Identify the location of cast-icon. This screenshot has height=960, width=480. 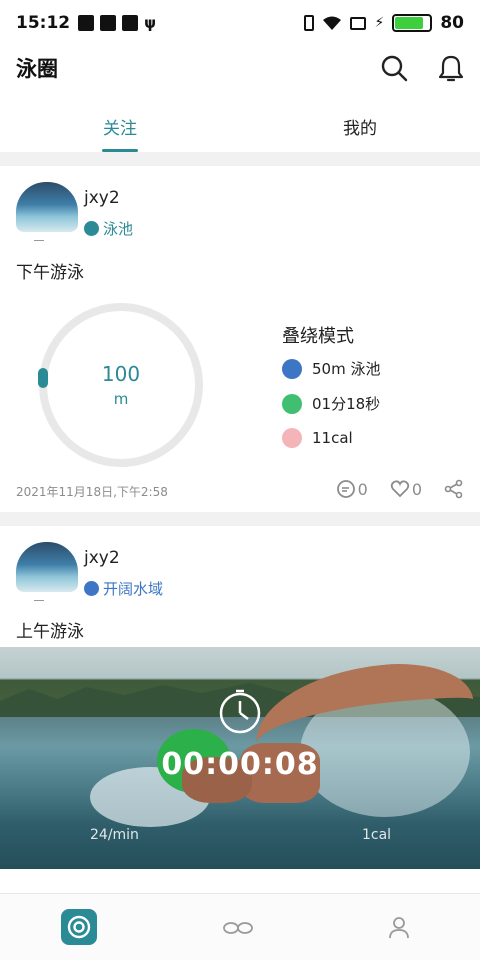
(358, 23).